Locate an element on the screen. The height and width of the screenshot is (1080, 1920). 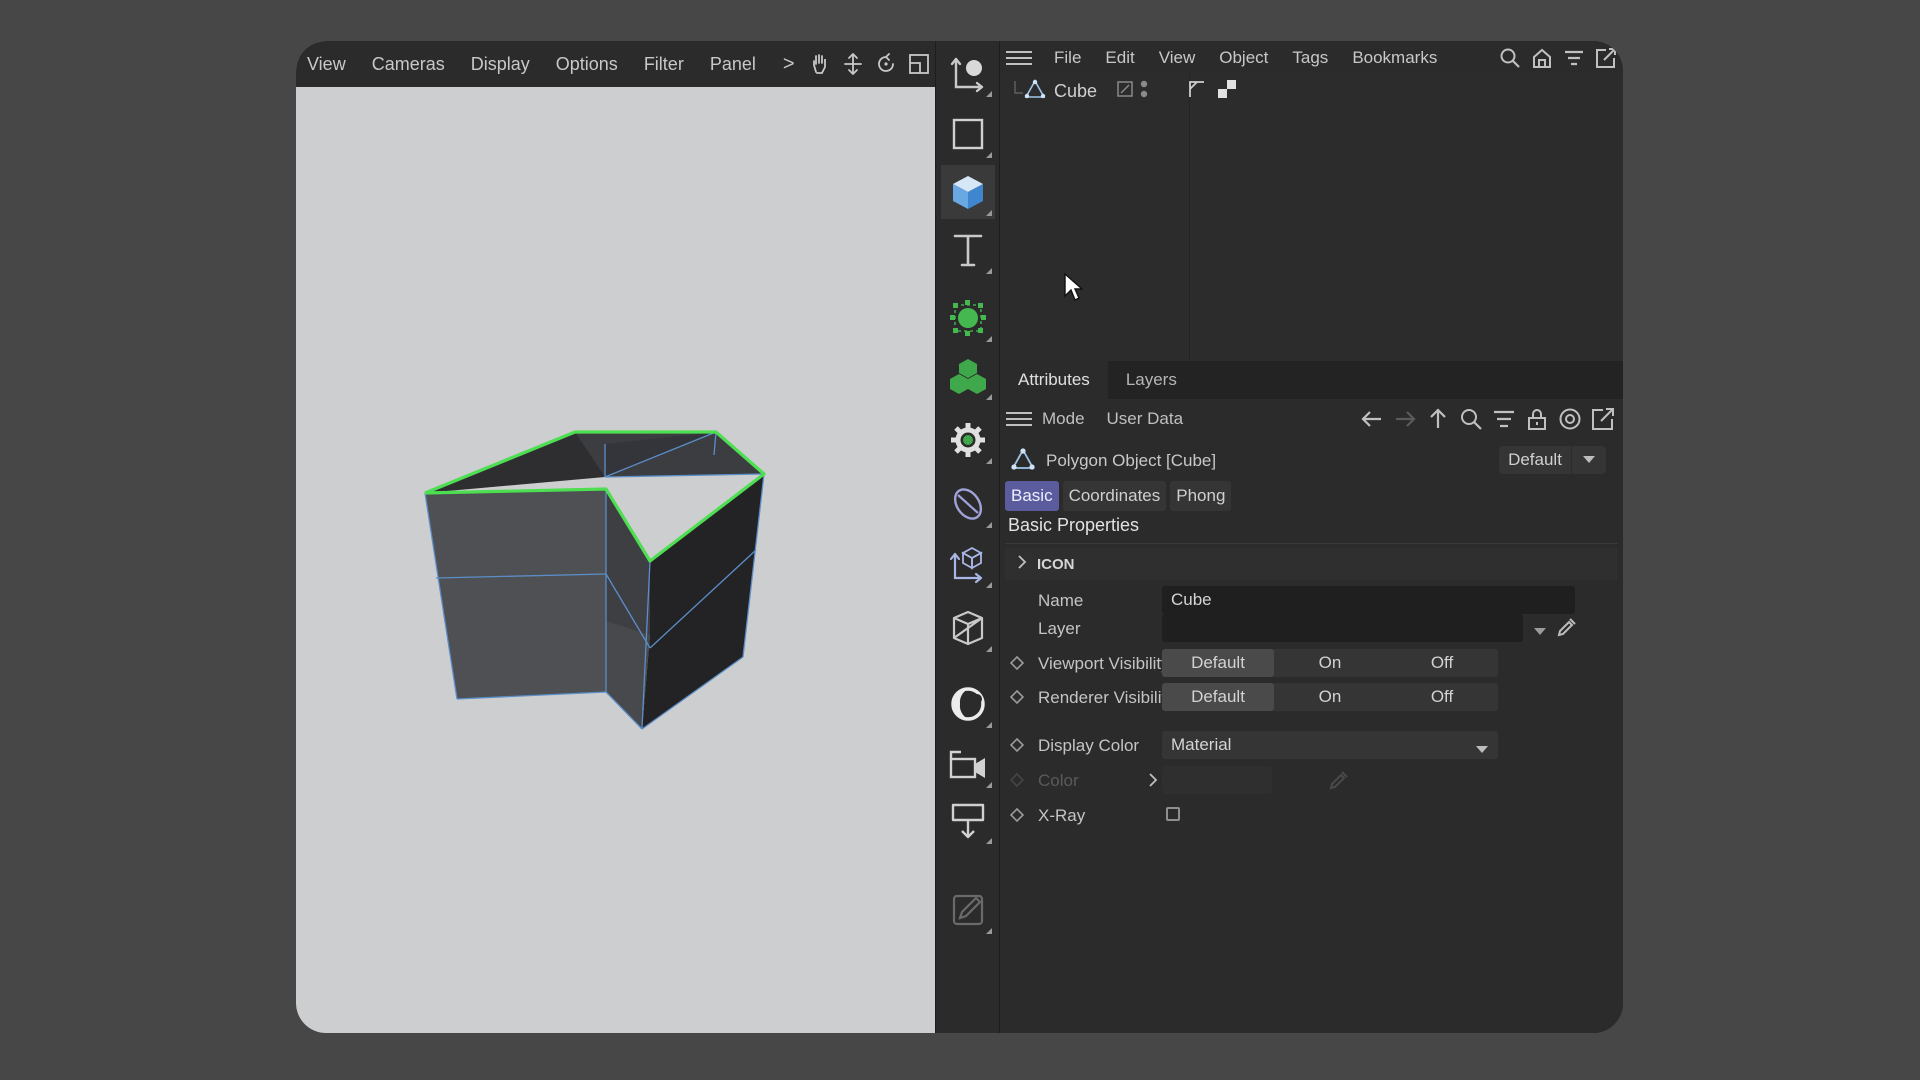
name-field: Cube is located at coordinates (1368, 600).